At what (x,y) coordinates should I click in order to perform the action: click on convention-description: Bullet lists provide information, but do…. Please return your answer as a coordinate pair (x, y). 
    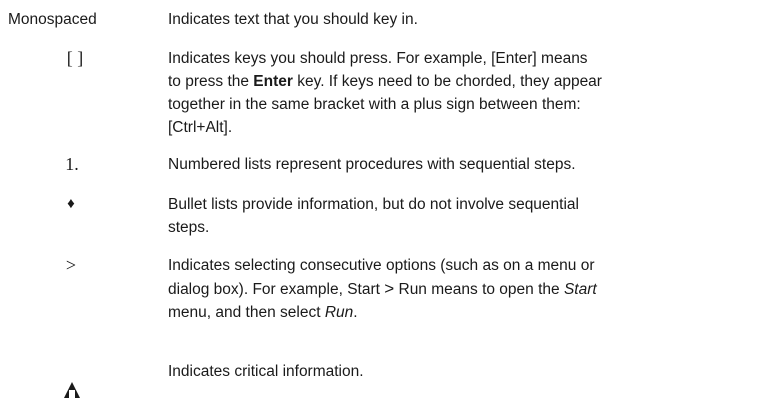
    Looking at the image, I should click on (373, 216).